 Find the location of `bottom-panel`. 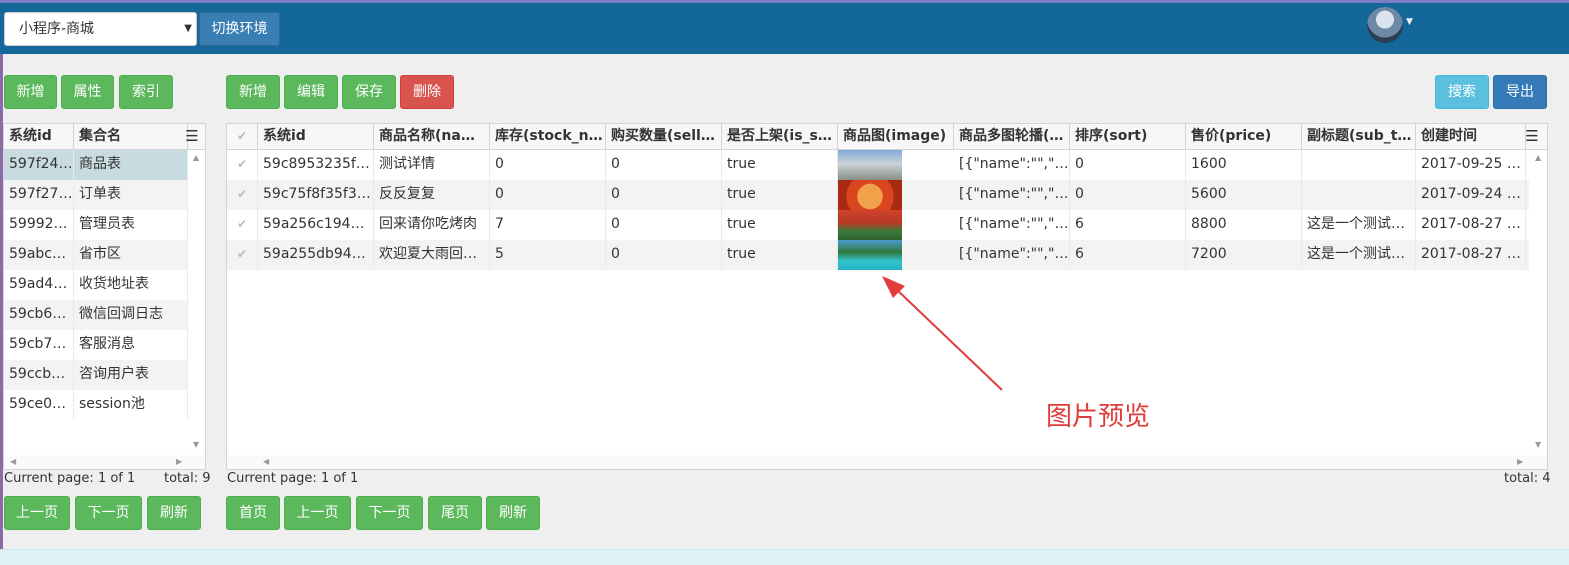

bottom-panel is located at coordinates (784, 557).